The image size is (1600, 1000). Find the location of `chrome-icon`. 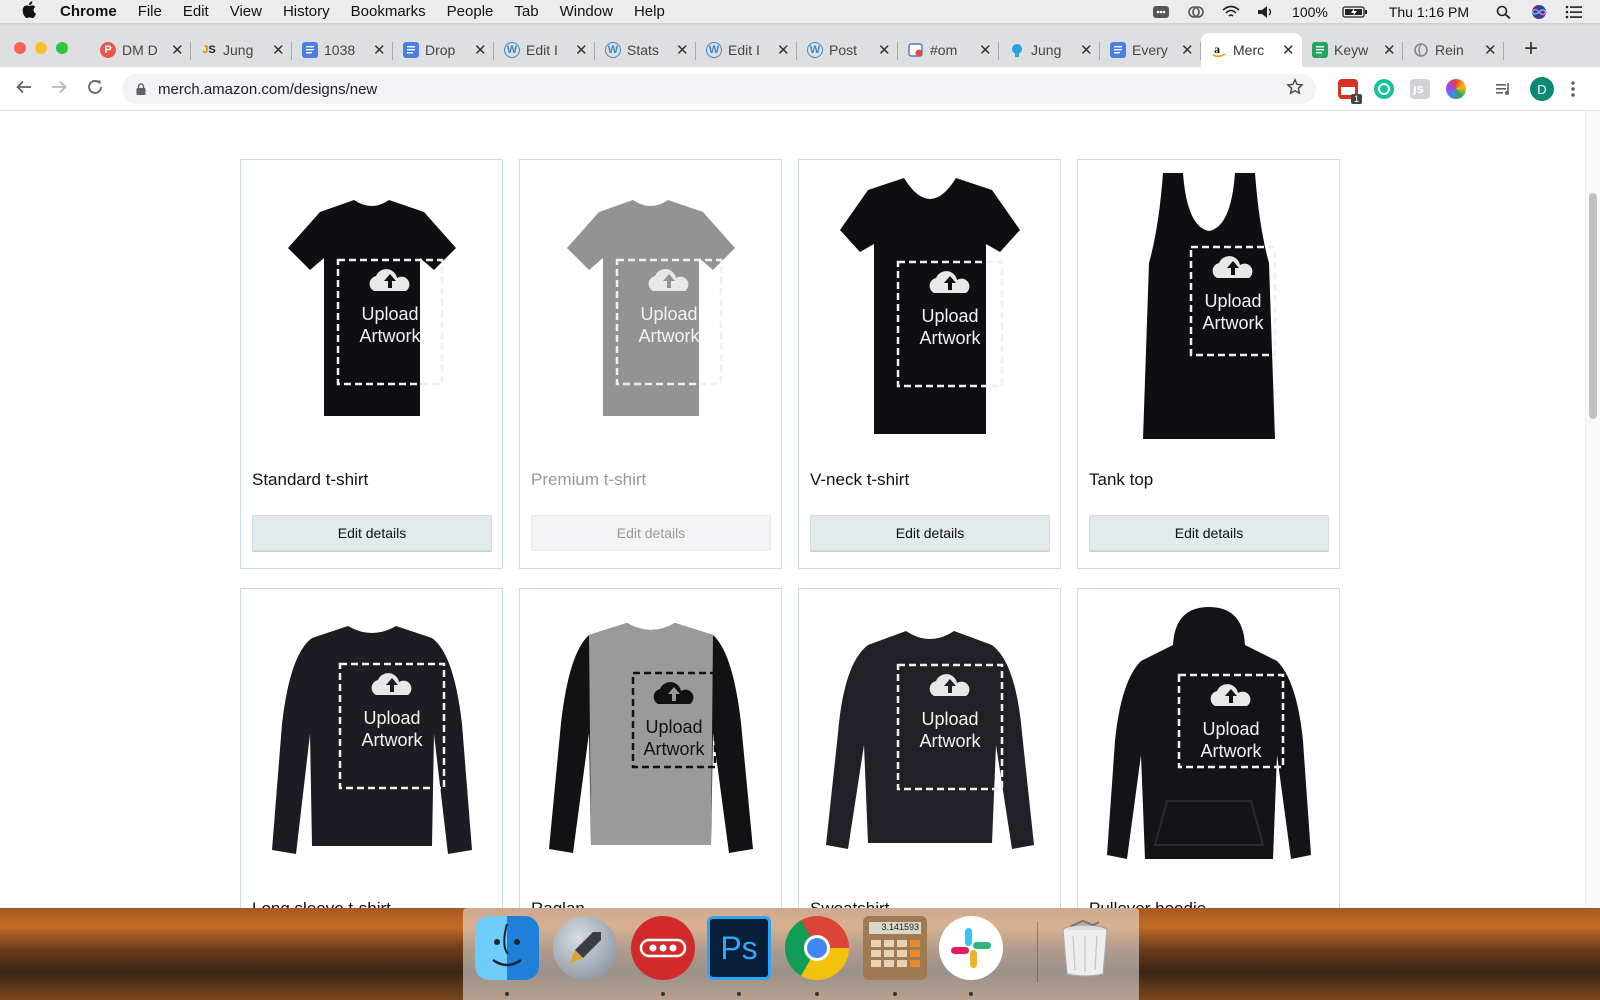

chrome-icon is located at coordinates (817, 948).